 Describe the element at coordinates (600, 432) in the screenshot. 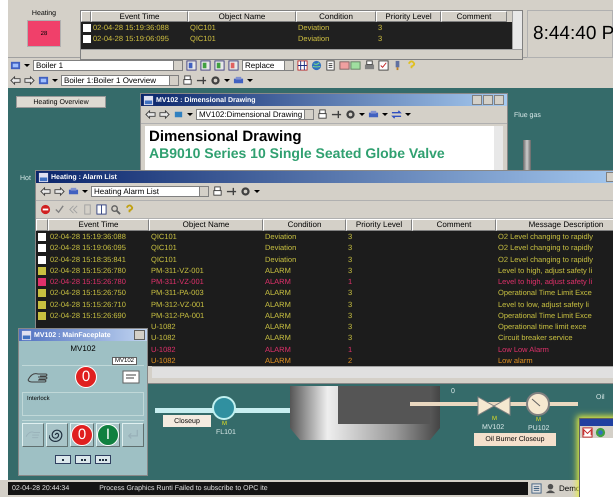

I see `globe-icon` at that location.